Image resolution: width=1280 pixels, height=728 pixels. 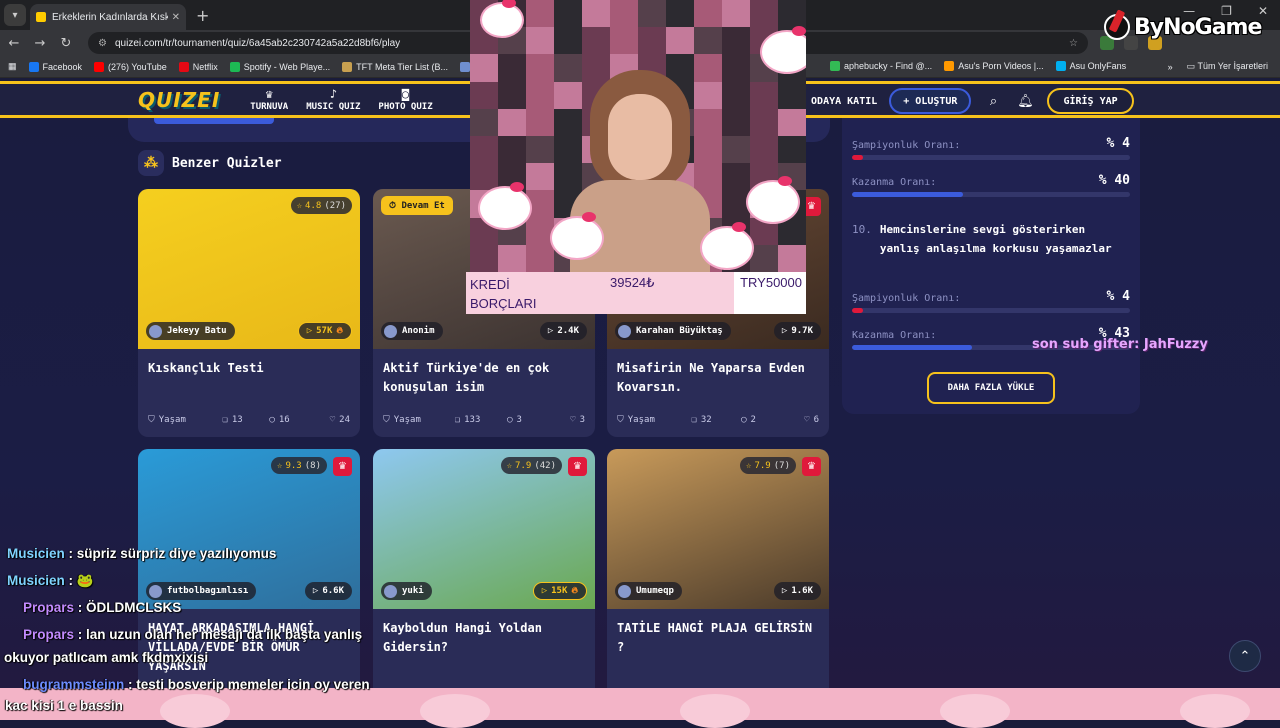 I want to click on author-chip: Umumeqp, so click(x=648, y=591).